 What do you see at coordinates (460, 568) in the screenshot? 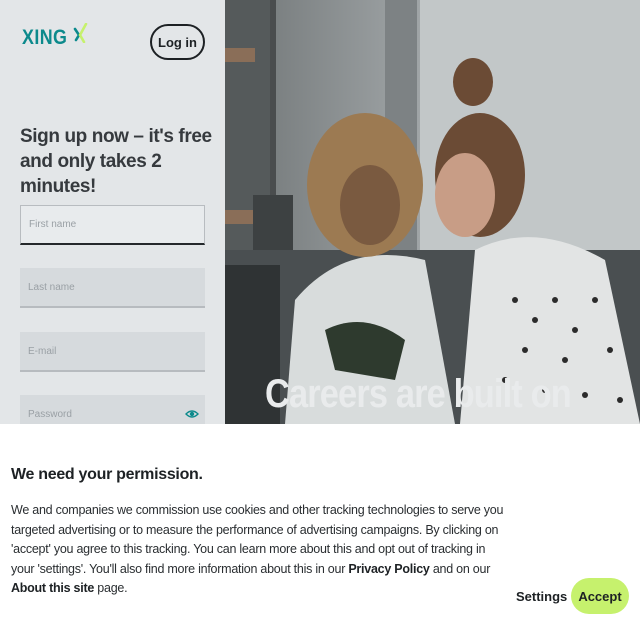
I see `consent-text-2: and on our` at bounding box center [460, 568].